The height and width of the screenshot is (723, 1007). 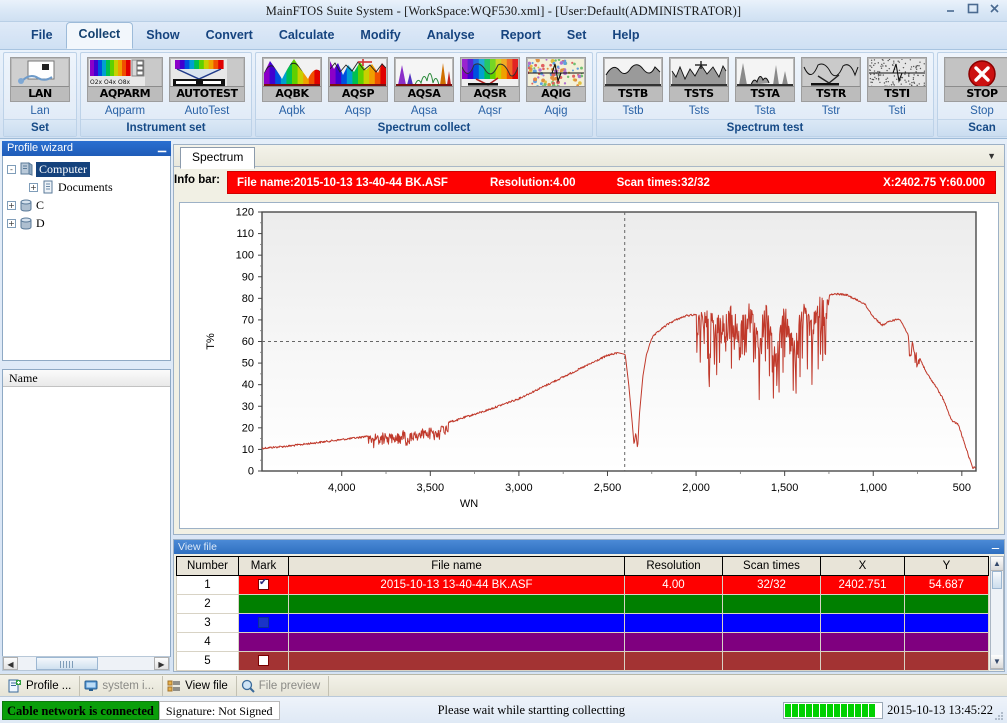 What do you see at coordinates (229, 36) in the screenshot?
I see `menu-item-convert: Convert` at bounding box center [229, 36].